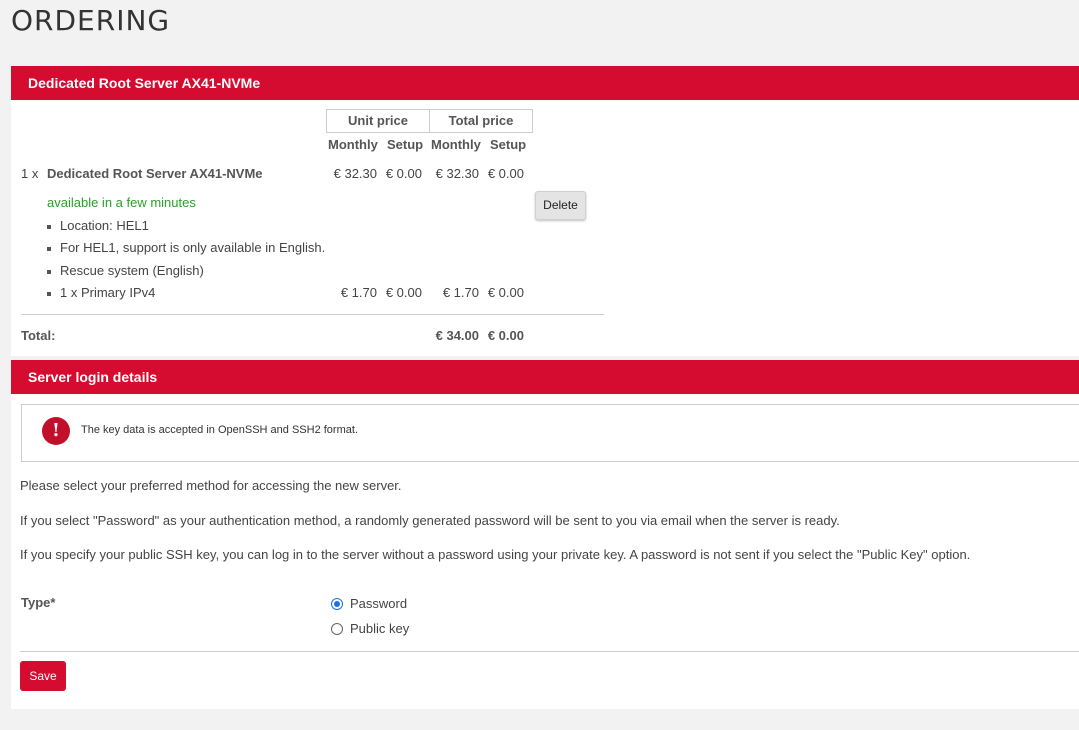 The image size is (1079, 730). Describe the element at coordinates (403, 173) in the screenshot. I see `item-unit-setup: € 0.00` at that location.